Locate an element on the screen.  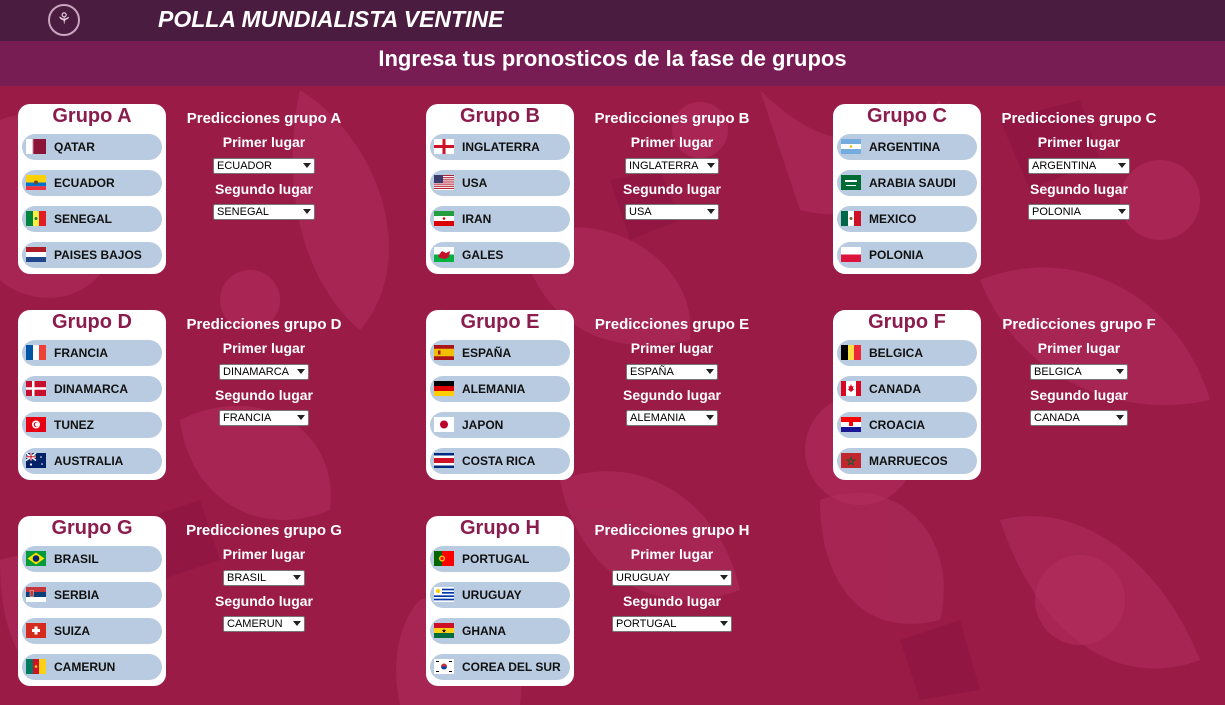
group-title: Grupo E is located at coordinates (500, 322).